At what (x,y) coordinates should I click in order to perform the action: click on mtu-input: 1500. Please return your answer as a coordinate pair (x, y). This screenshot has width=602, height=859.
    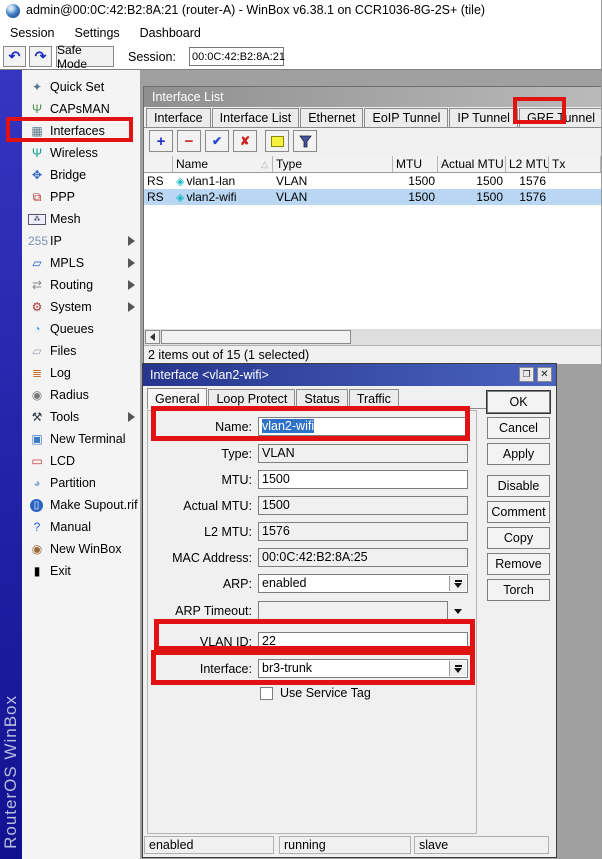
    Looking at the image, I should click on (363, 479).